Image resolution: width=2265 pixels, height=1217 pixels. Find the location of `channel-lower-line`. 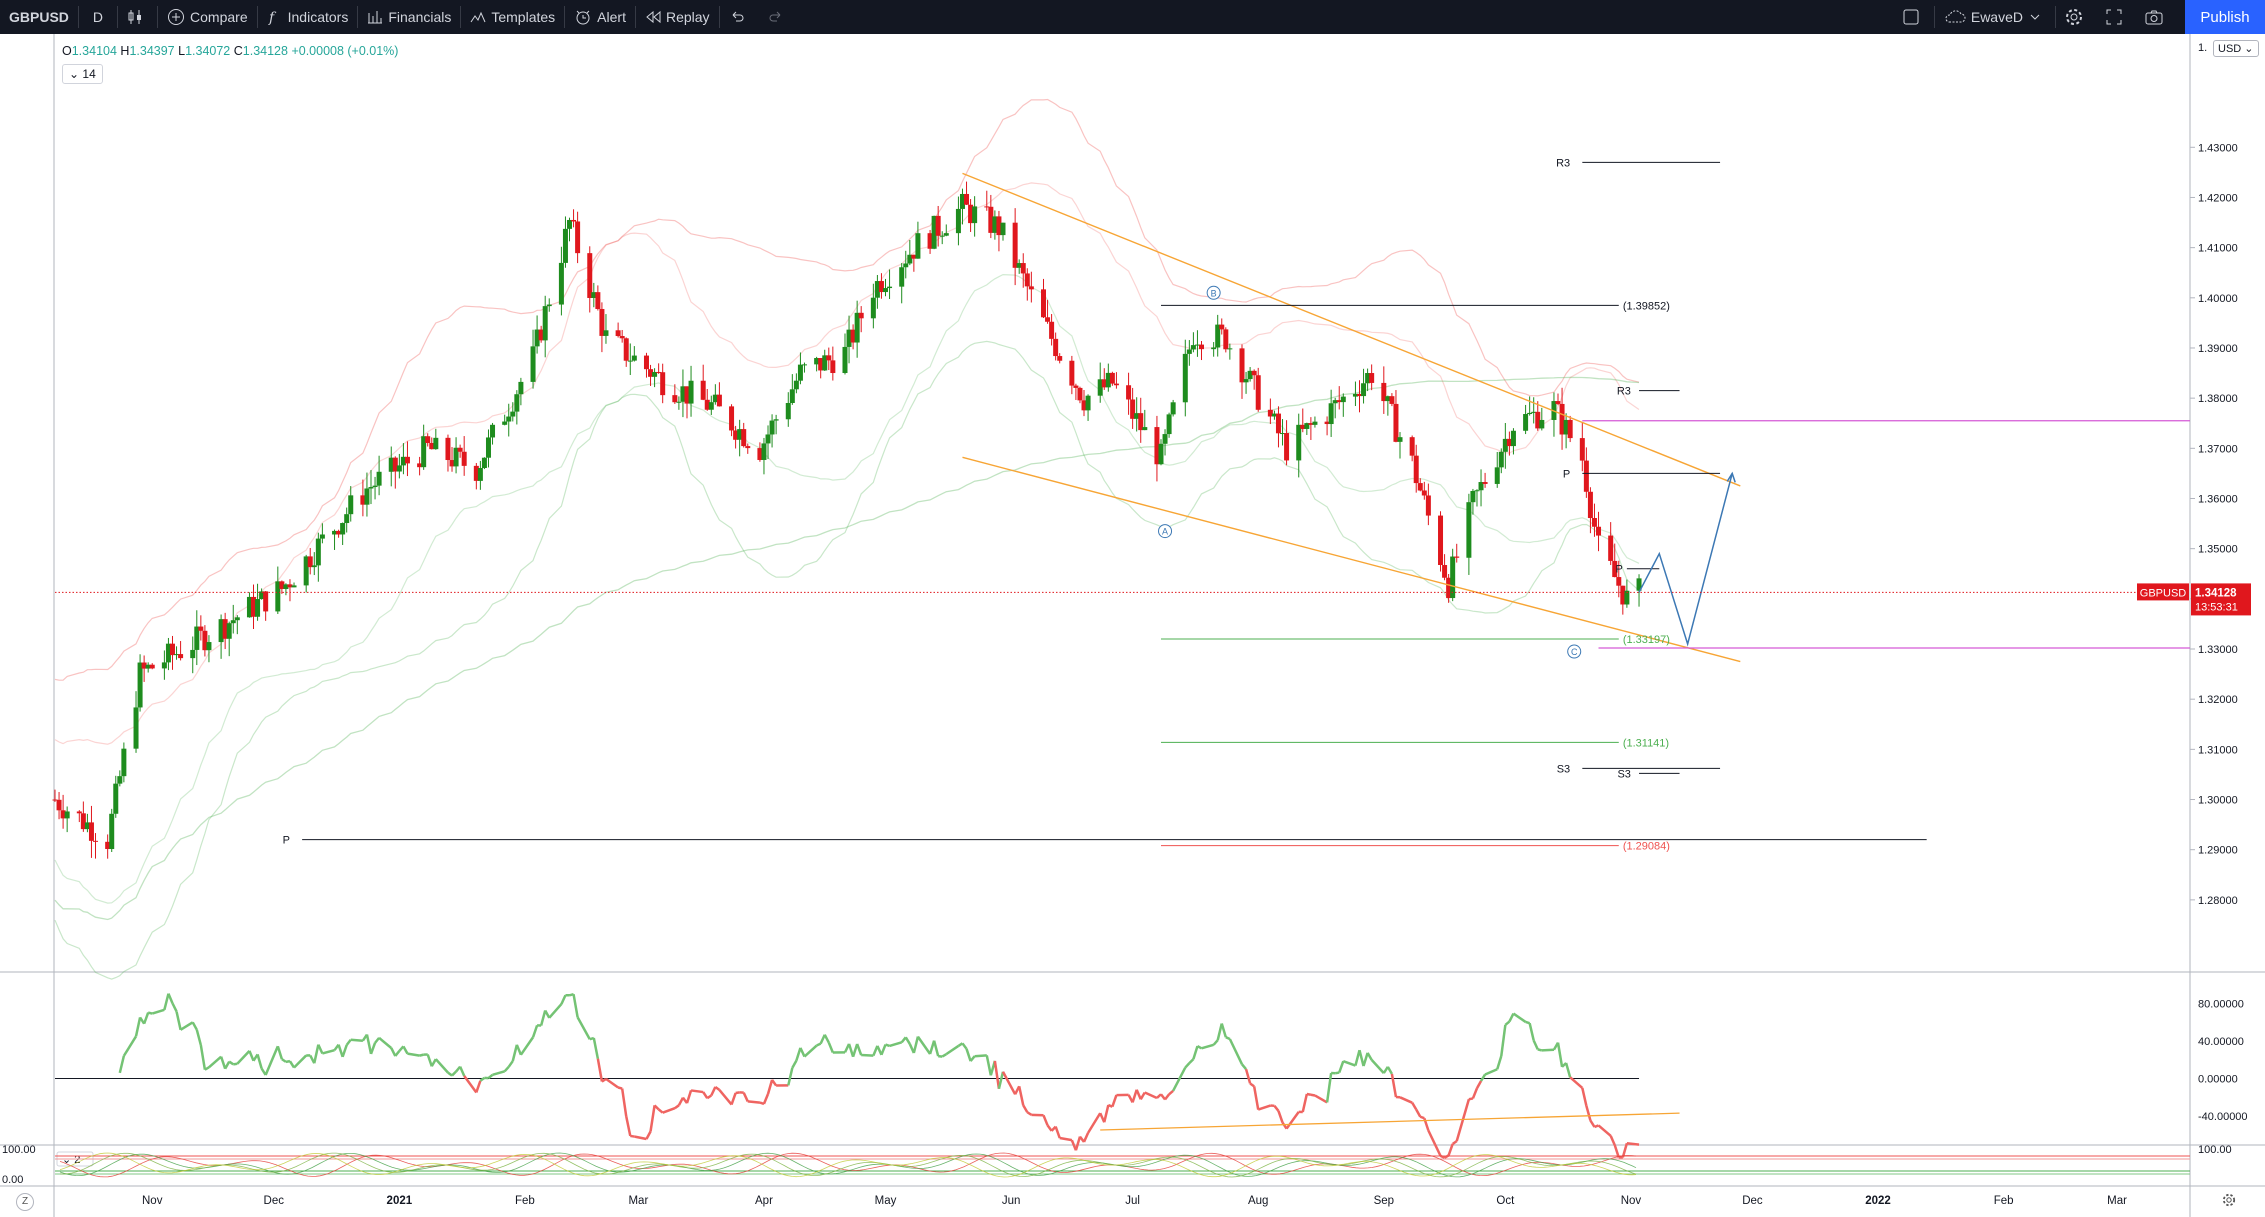

channel-lower-line is located at coordinates (1351, 559).